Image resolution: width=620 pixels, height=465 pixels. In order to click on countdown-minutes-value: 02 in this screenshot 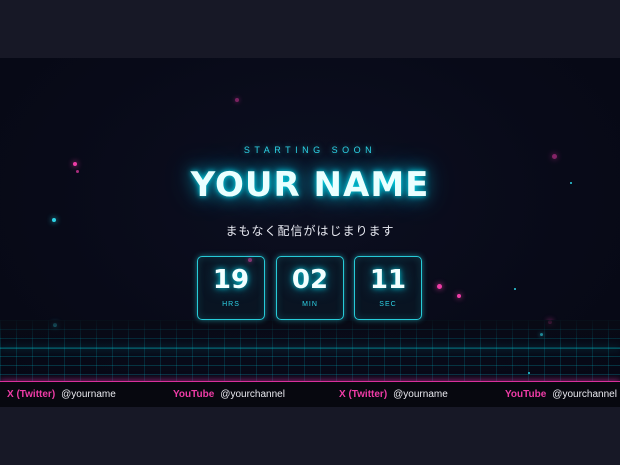, I will do `click(310, 280)`.